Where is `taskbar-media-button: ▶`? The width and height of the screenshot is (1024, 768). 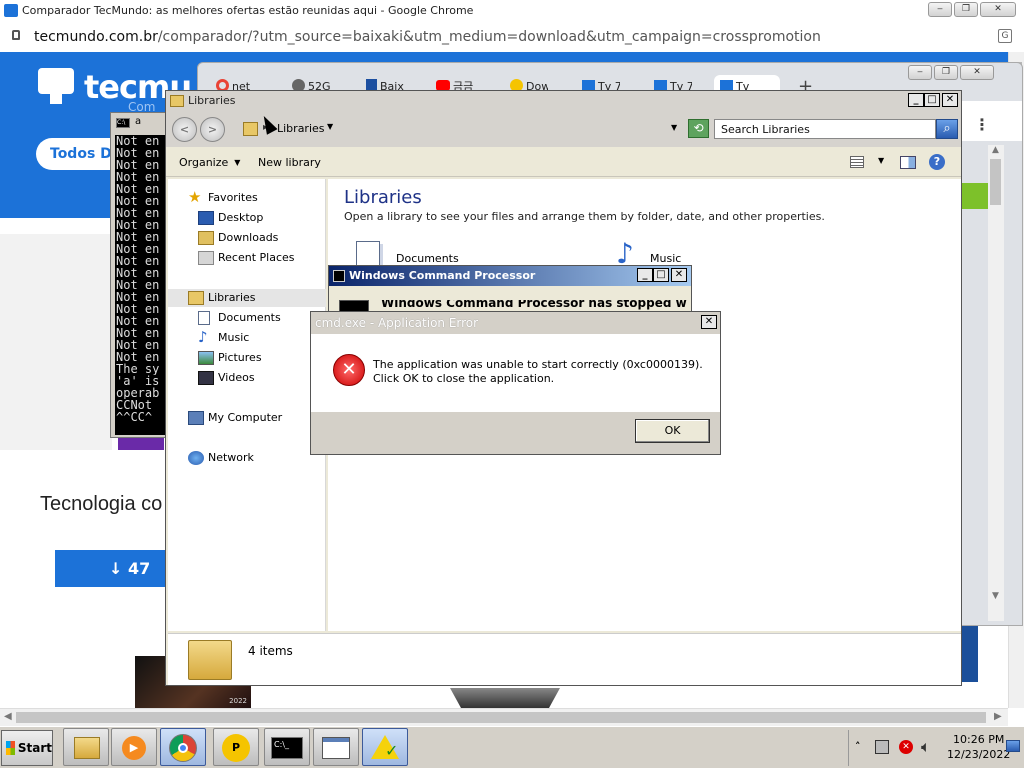 taskbar-media-button: ▶ is located at coordinates (134, 747).